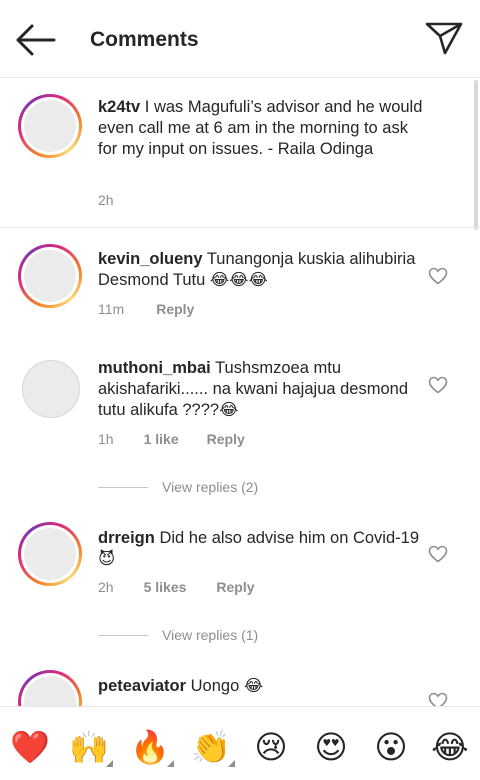 The height and width of the screenshot is (780, 480). What do you see at coordinates (444, 38) in the screenshot?
I see `paper-plane-icon` at bounding box center [444, 38].